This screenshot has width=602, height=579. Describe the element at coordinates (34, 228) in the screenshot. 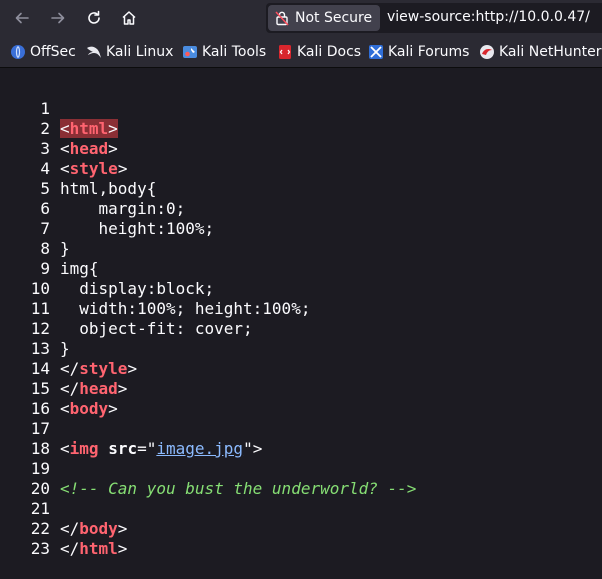

I see `source-line: 7 }` at that location.